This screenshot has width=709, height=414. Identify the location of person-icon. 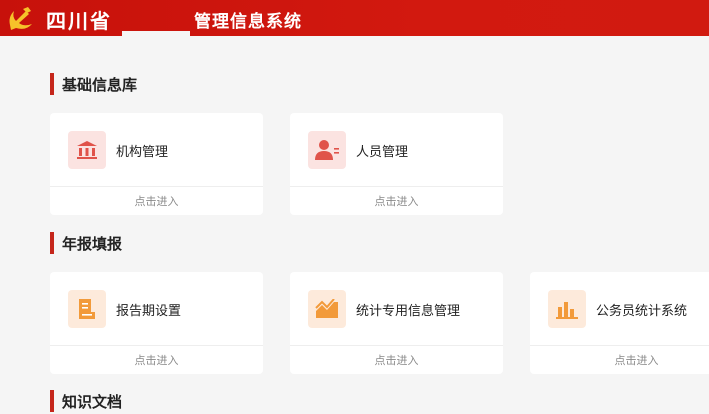
(327, 150).